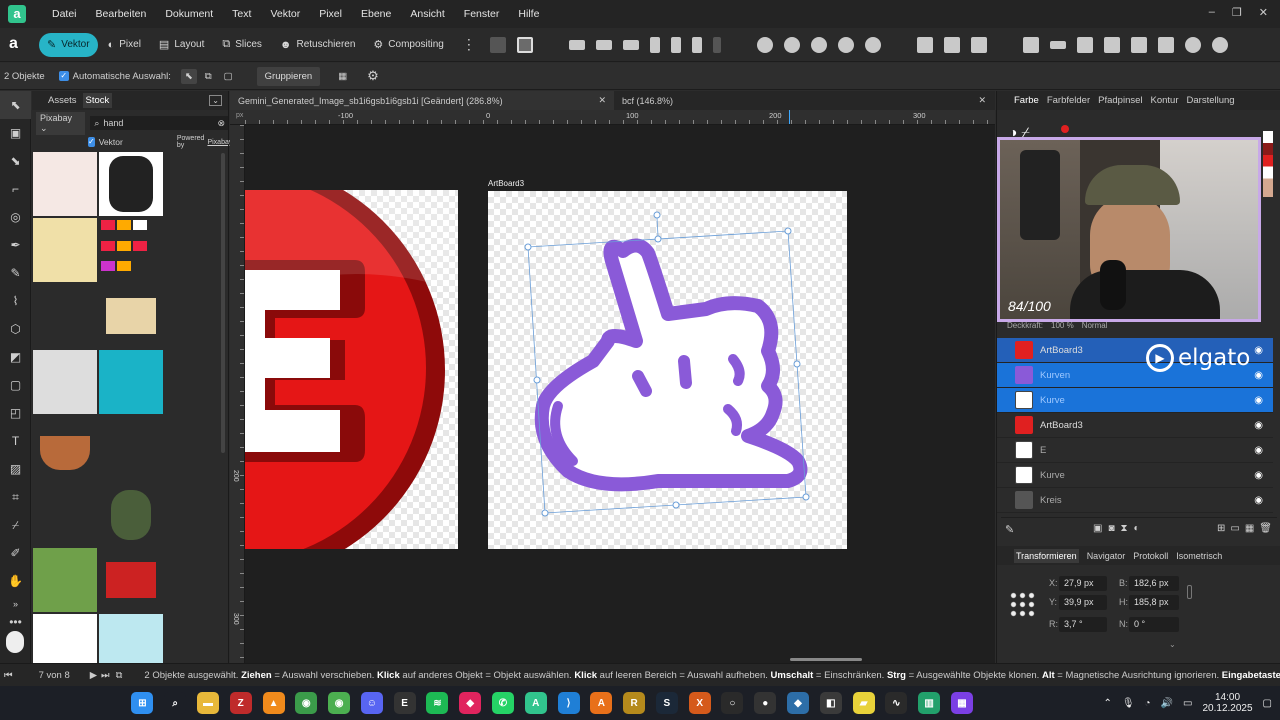 The image size is (1280, 720). What do you see at coordinates (131, 382) in the screenshot?
I see `stock-thumb-water-hand` at bounding box center [131, 382].